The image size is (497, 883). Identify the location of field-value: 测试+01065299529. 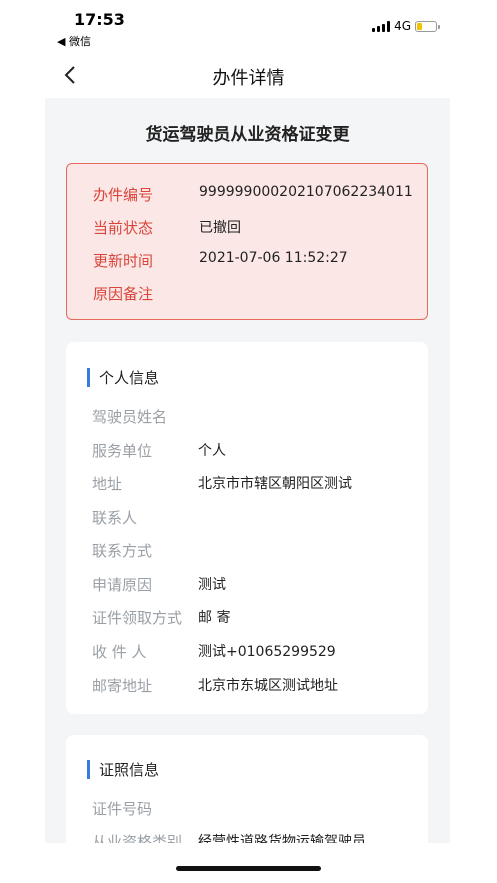
(267, 652).